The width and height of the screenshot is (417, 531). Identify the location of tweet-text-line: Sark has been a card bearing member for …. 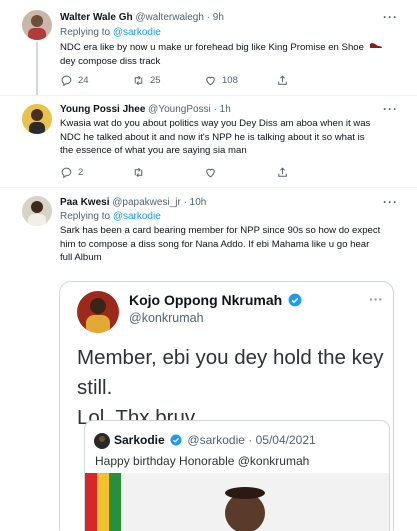
(220, 230).